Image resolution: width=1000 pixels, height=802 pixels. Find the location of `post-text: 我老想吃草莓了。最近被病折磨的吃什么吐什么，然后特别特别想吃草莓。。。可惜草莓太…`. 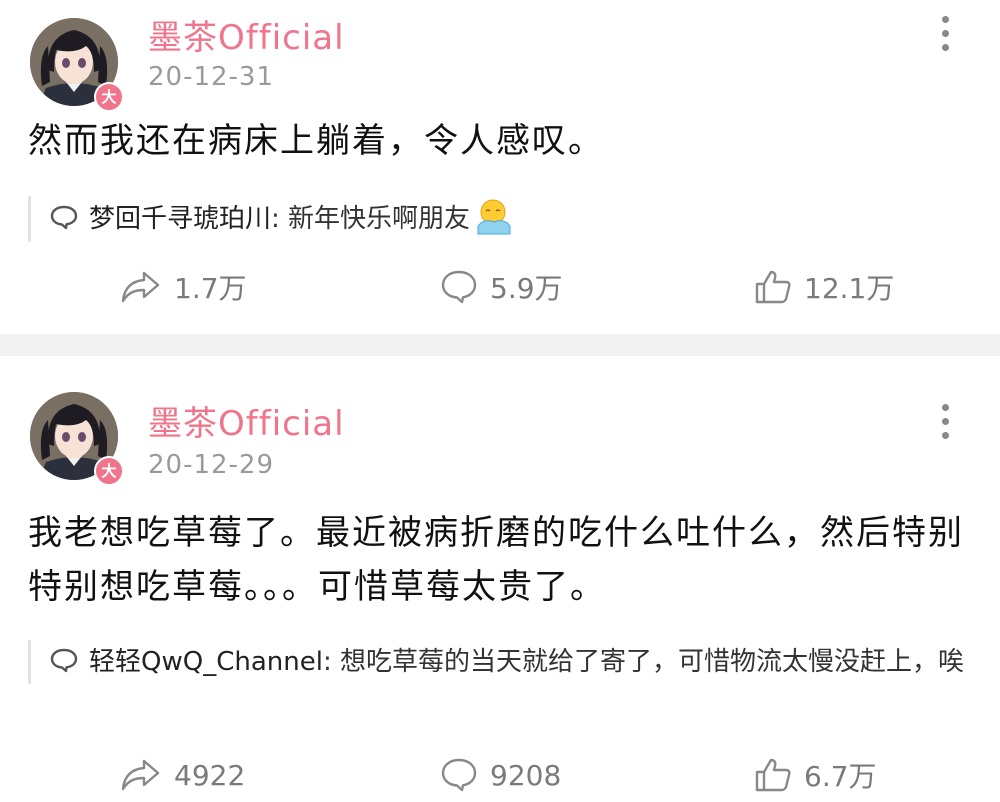

post-text: 我老想吃草莓了。最近被病折磨的吃什么吐什么，然后特别特别想吃草莓。。。可惜草莓太… is located at coordinates (496, 560).